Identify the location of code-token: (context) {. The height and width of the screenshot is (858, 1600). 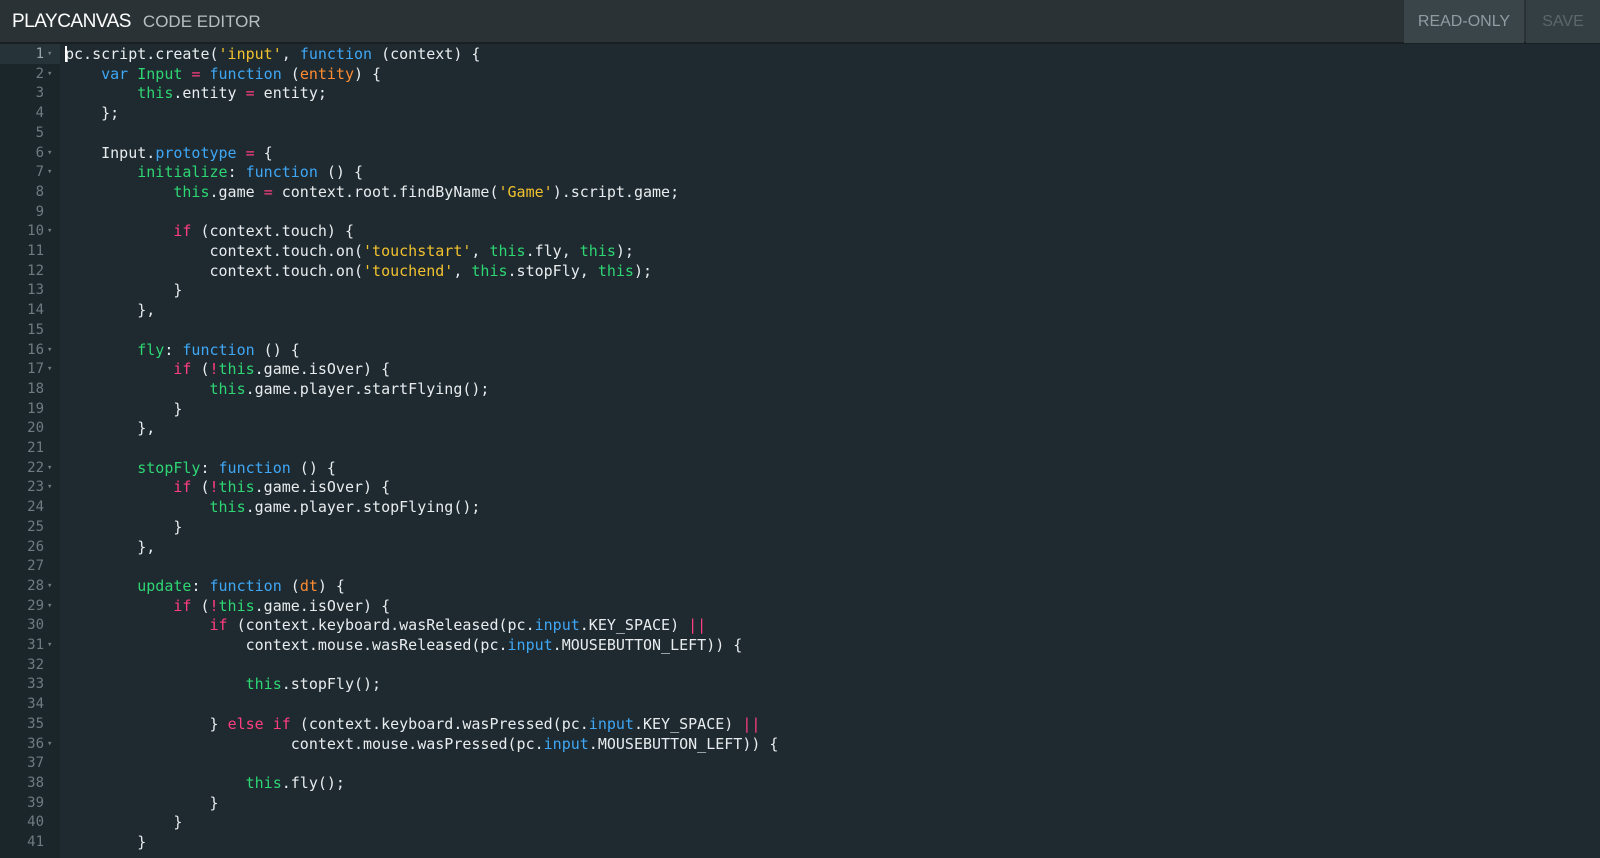
(426, 54).